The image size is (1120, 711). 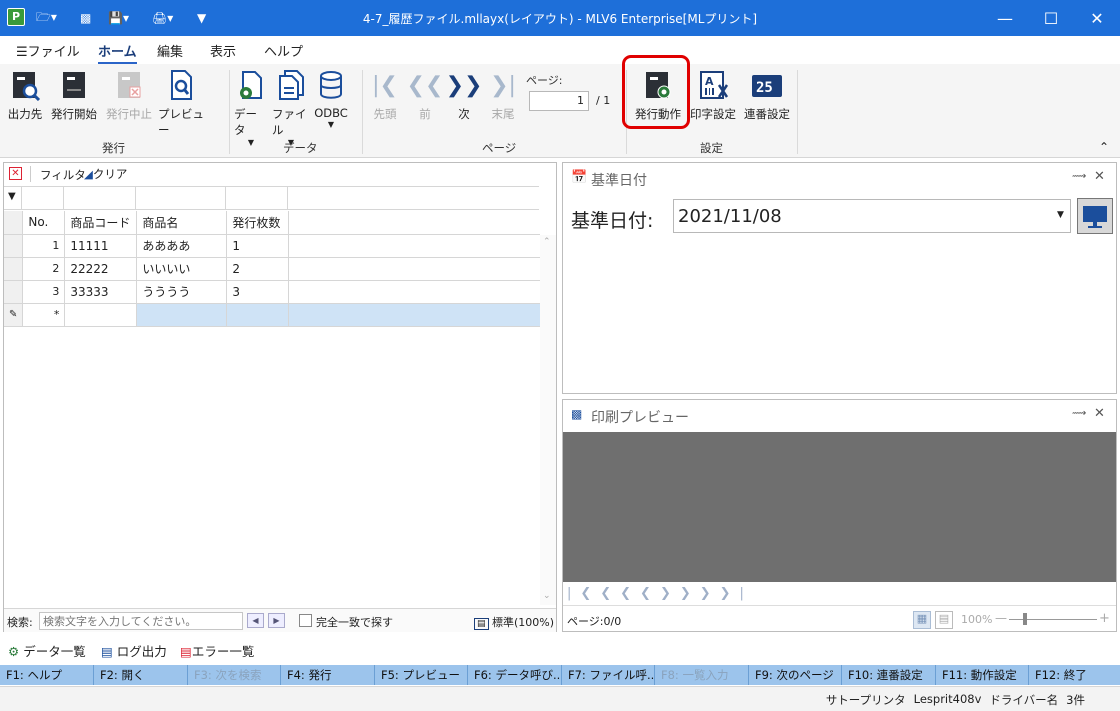 I want to click on next-page-button: ❯❯ 次, so click(x=464, y=95).